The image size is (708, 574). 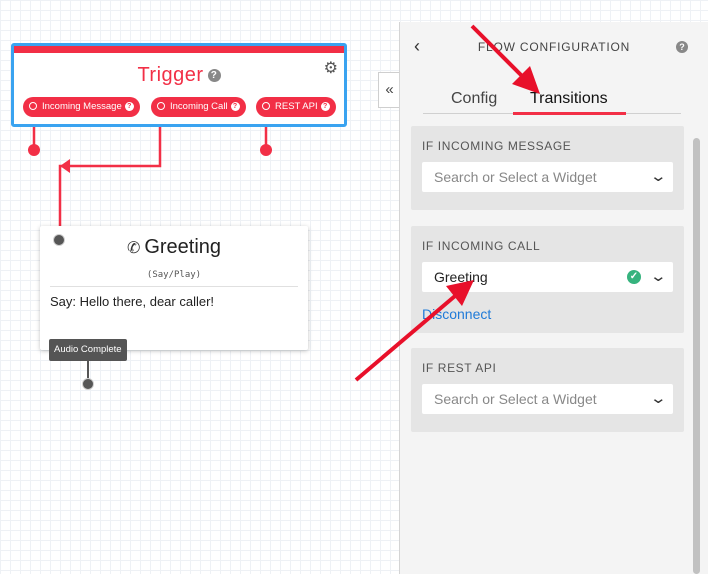 I want to click on panel-title: FLOW CONFIGURATION, so click(x=554, y=47).